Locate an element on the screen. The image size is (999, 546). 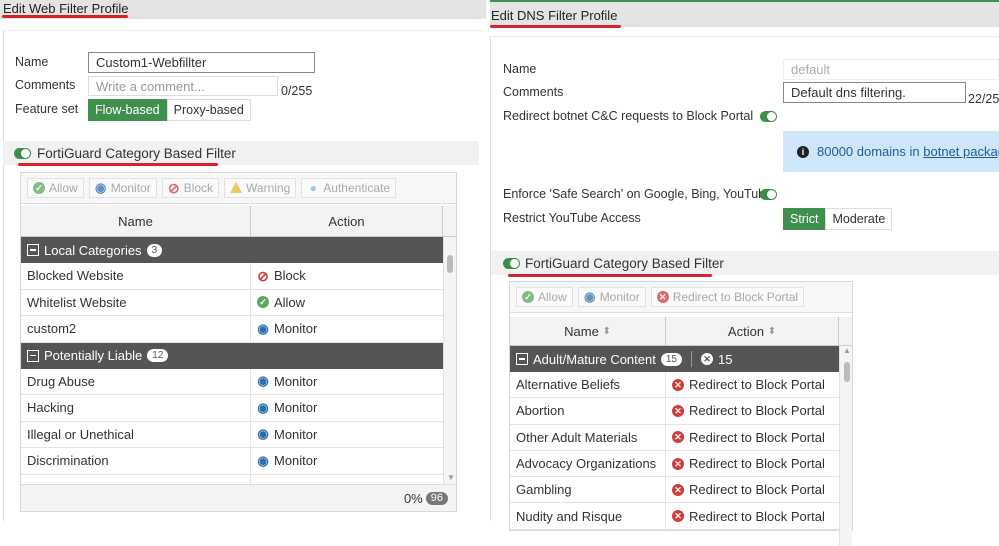
comments-textarea: Default dns filtering. is located at coordinates (874, 92).